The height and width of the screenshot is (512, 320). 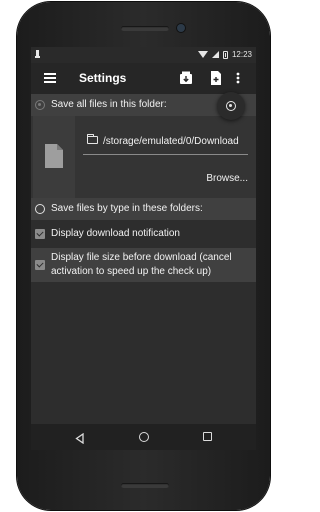 I want to click on file-size-checkbox, so click(x=40, y=265).